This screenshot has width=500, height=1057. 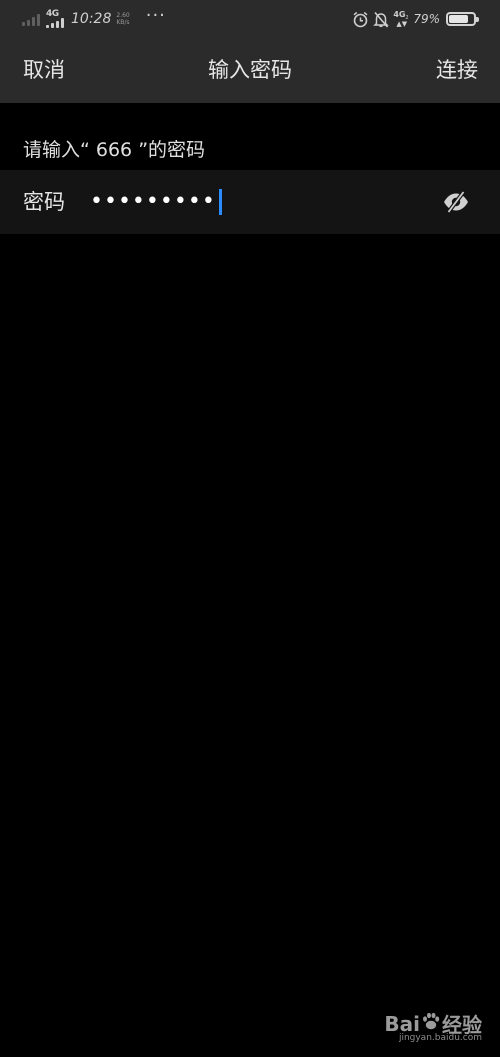 I want to click on eye-off-icon, so click(x=456, y=202).